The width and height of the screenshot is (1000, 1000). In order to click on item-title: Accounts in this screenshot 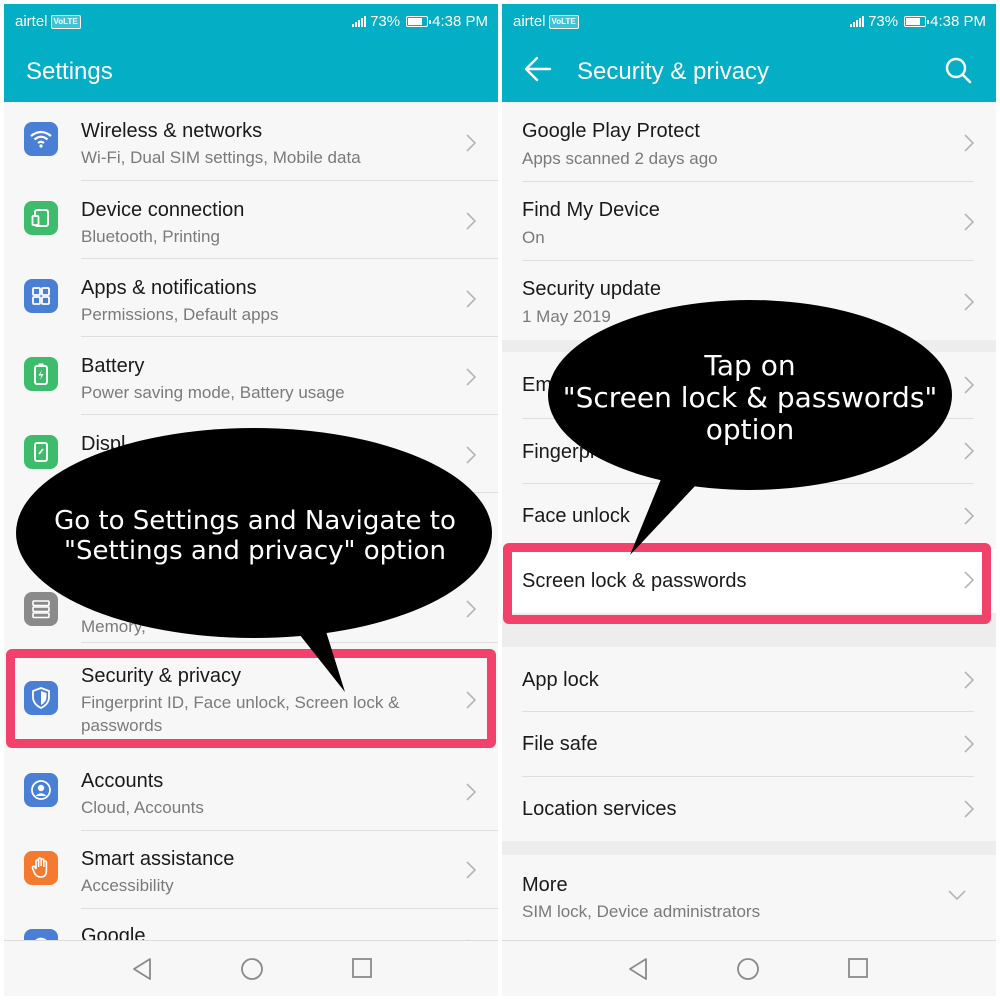, I will do `click(122, 781)`.